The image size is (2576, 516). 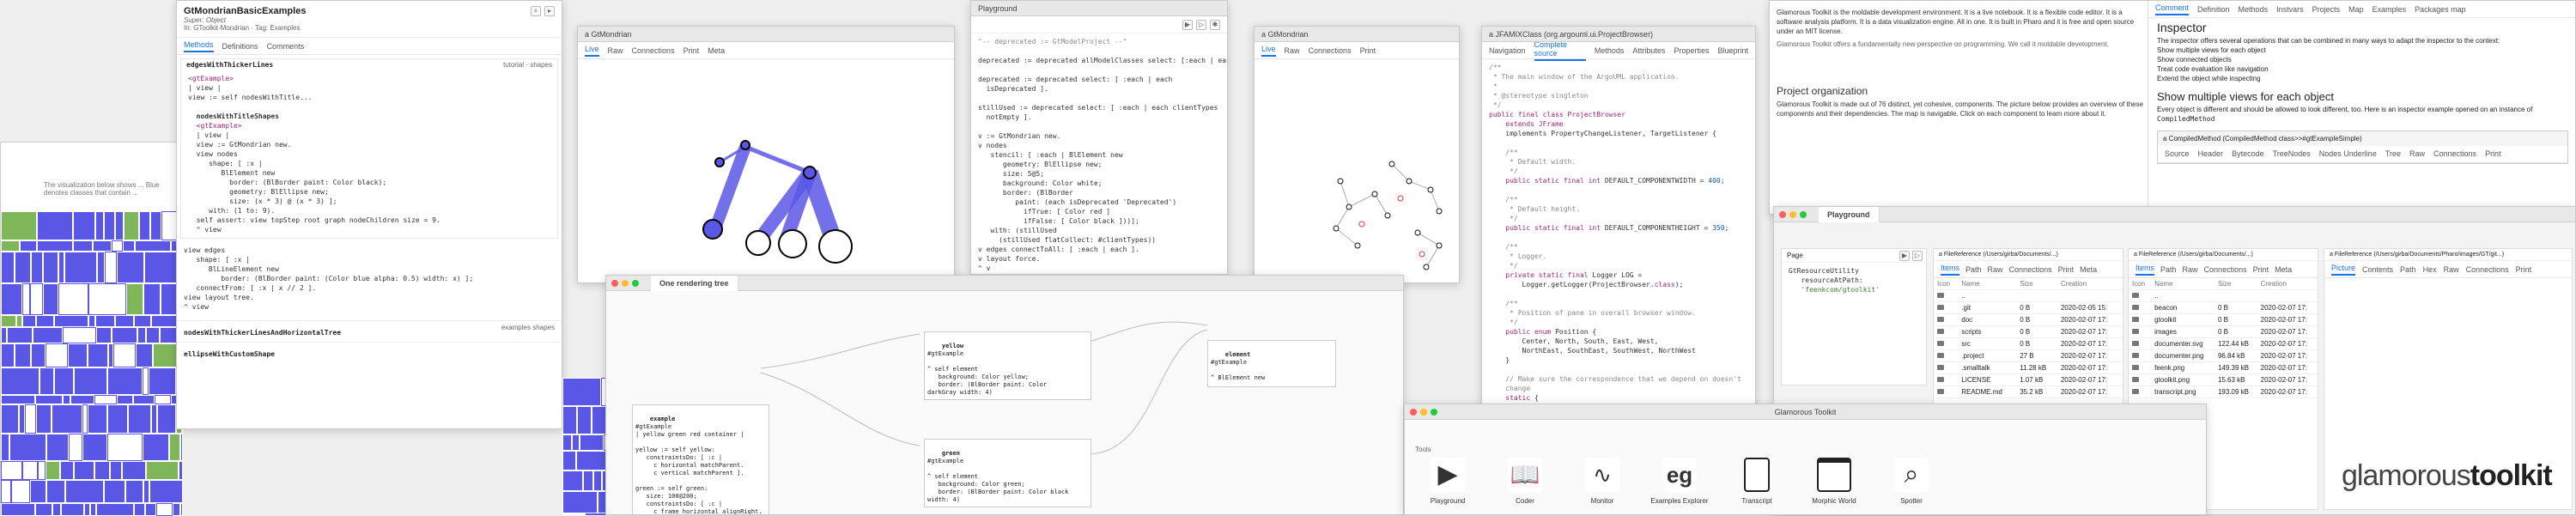 I want to click on tab-instvars: Instvars, so click(x=2290, y=10).